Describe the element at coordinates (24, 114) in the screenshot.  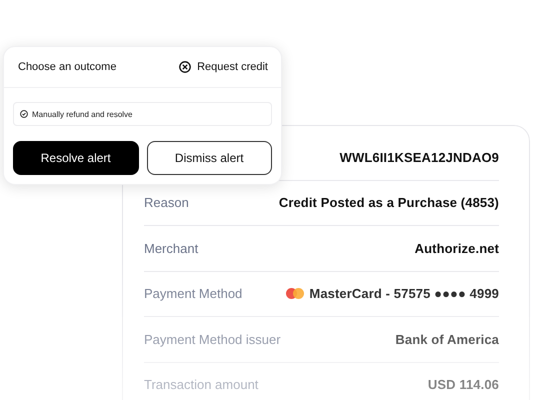
I see `check-circle-icon` at that location.